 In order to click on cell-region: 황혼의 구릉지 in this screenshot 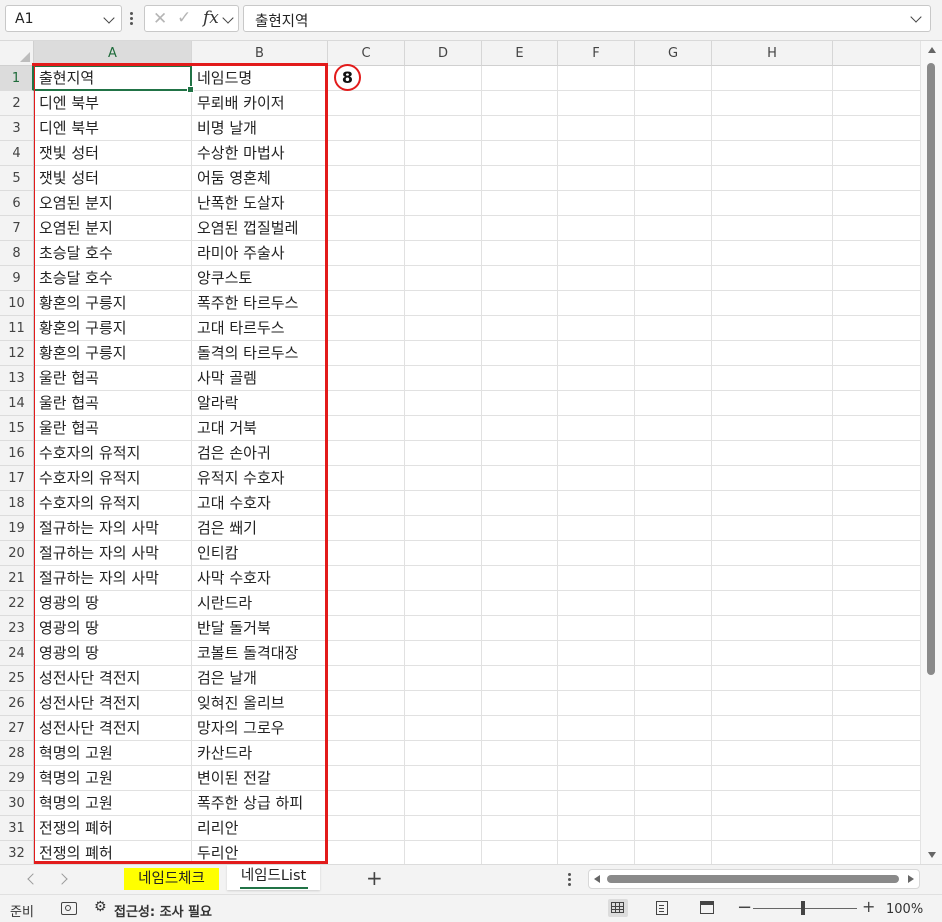, I will do `click(83, 328)`.